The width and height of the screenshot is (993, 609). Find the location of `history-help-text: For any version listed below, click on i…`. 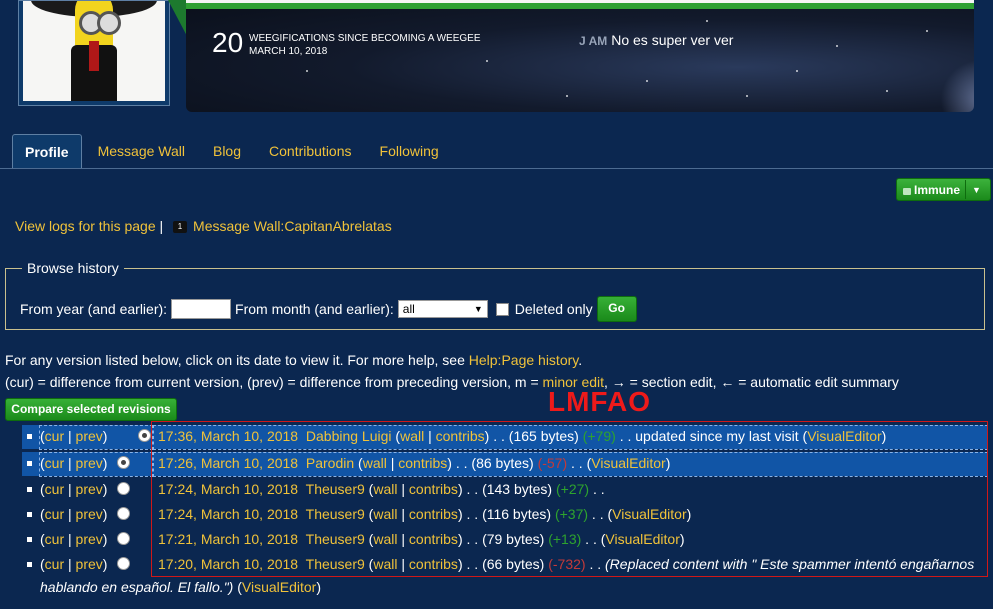

history-help-text: For any version listed below, click on i… is located at coordinates (452, 371).